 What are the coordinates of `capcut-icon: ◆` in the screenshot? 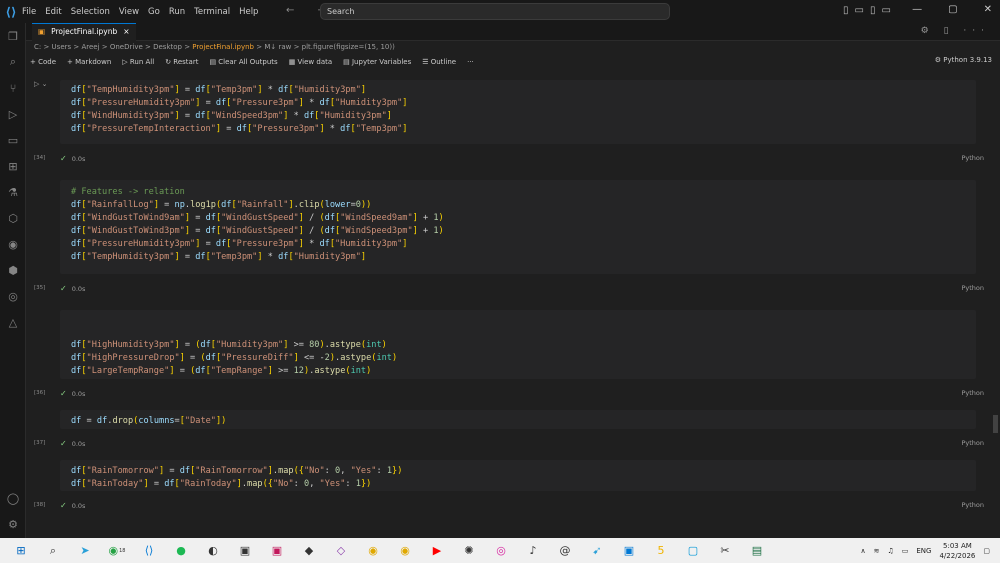 It's located at (309, 551).